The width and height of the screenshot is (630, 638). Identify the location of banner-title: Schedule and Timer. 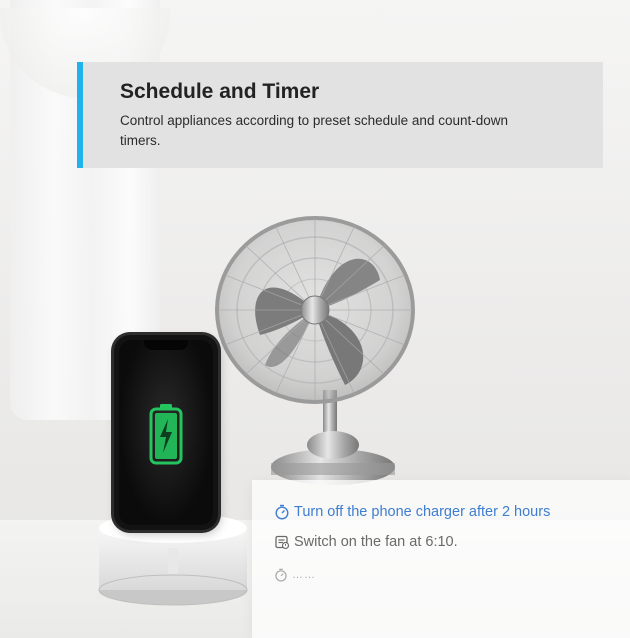
(220, 91).